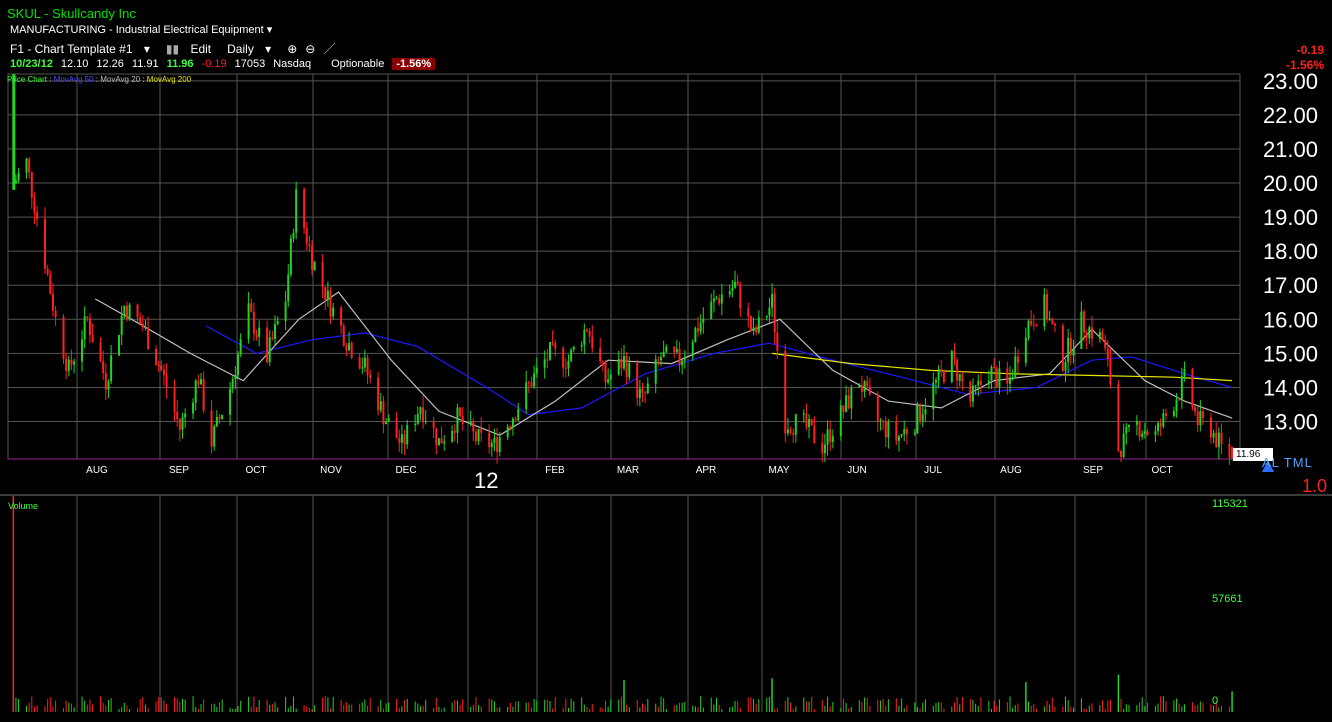 This screenshot has width=1332, height=722. I want to click on interval-dropdown: Daily ▾, so click(253, 49).